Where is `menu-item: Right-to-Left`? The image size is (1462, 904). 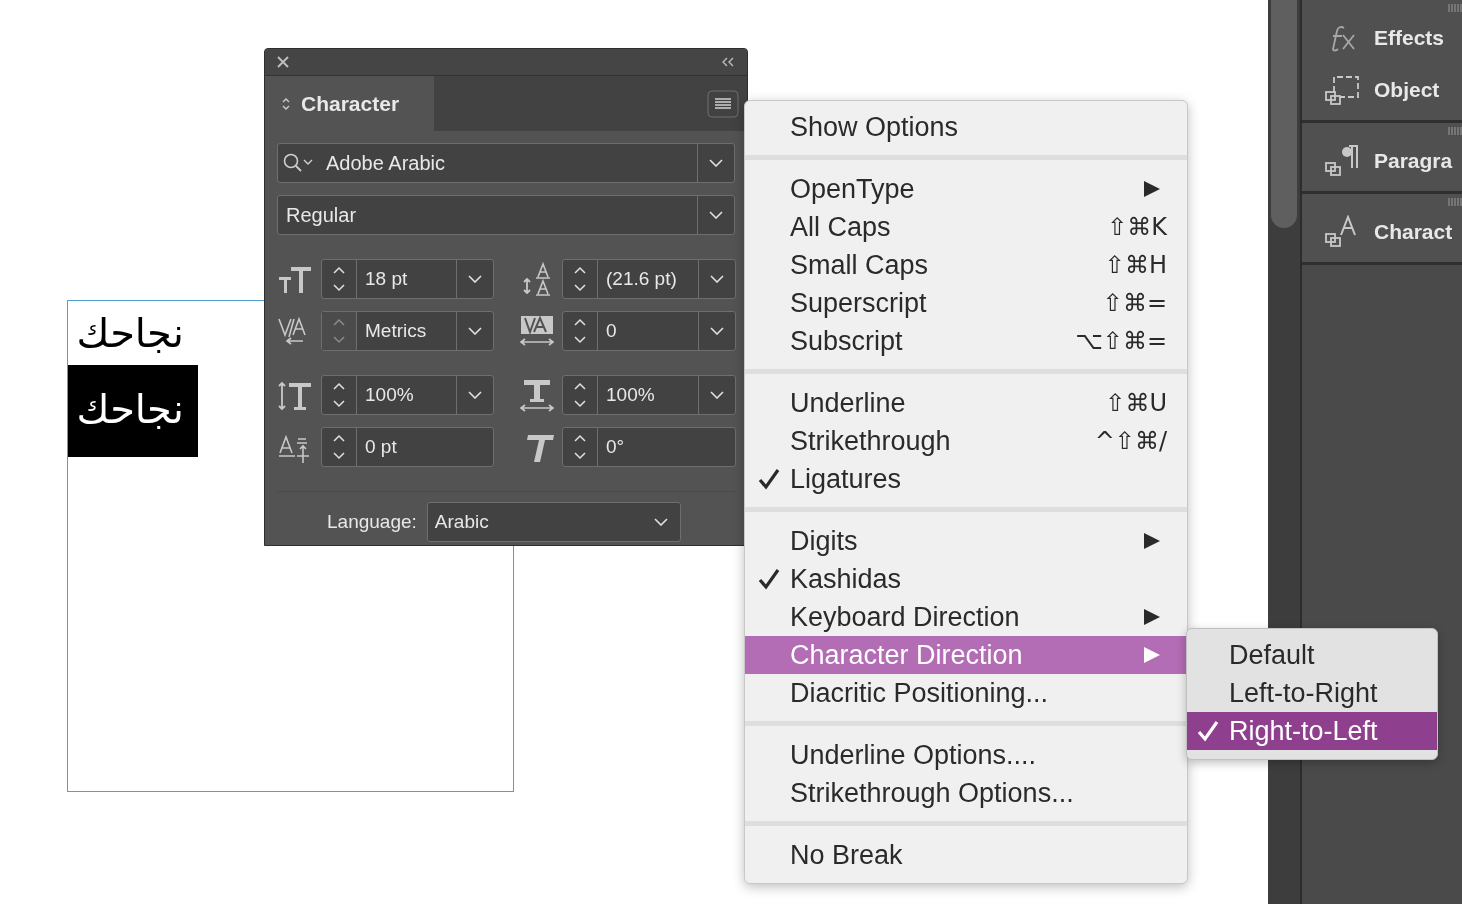 menu-item: Right-to-Left is located at coordinates (1312, 731).